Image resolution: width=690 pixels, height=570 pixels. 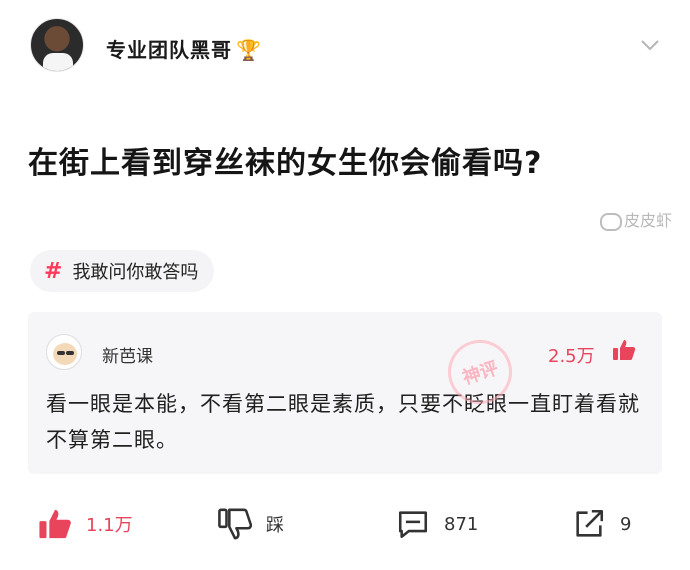 What do you see at coordinates (58, 62) in the screenshot?
I see `avatar-shirt` at bounding box center [58, 62].